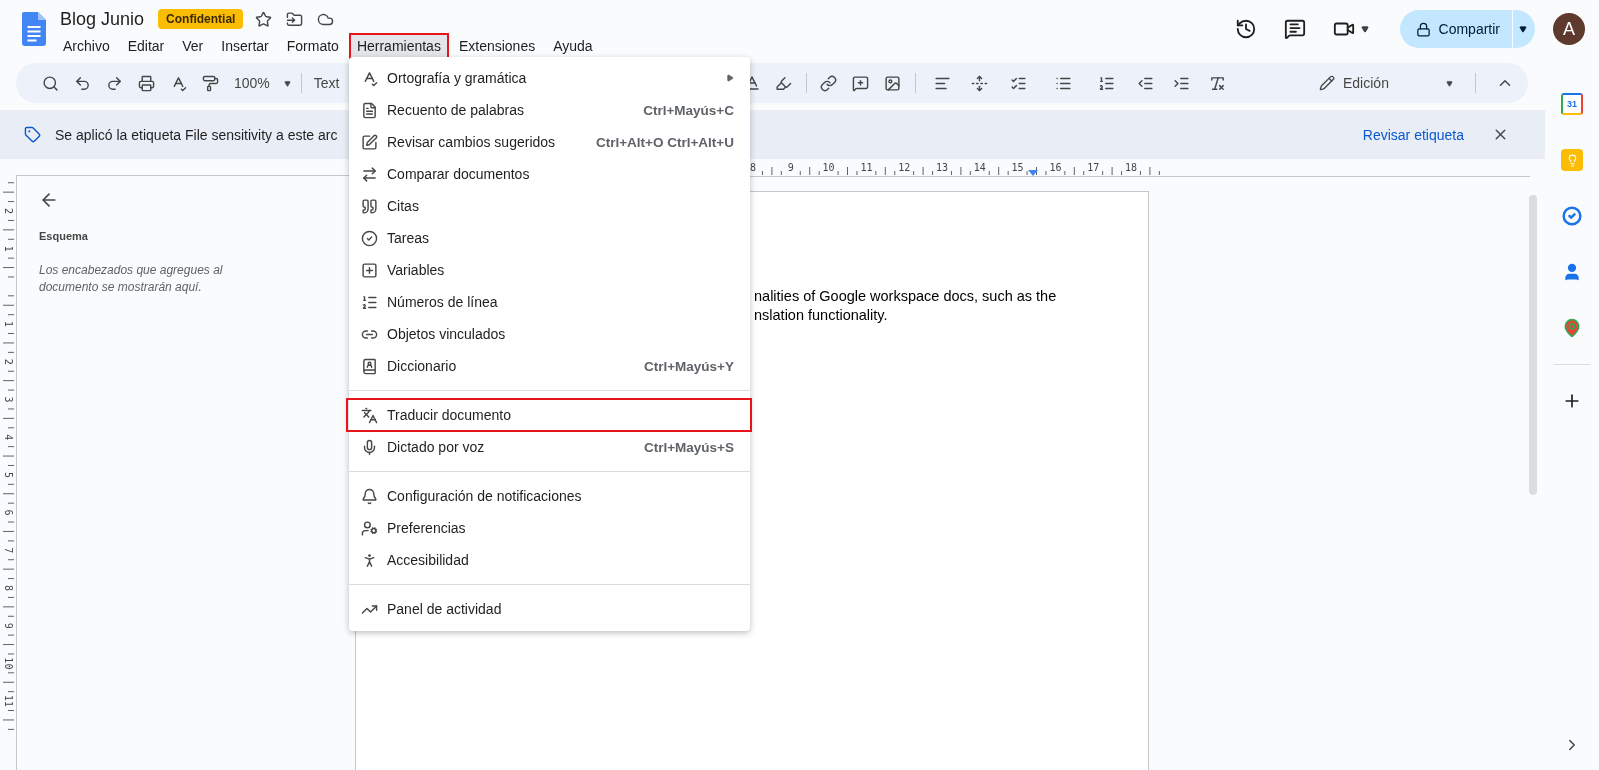 This screenshot has height=770, width=1599. What do you see at coordinates (549, 142) in the screenshot?
I see `menu-option: Revisar cambios sugeridos Ctrl+Alt+O Ctrl+Alt+U` at bounding box center [549, 142].